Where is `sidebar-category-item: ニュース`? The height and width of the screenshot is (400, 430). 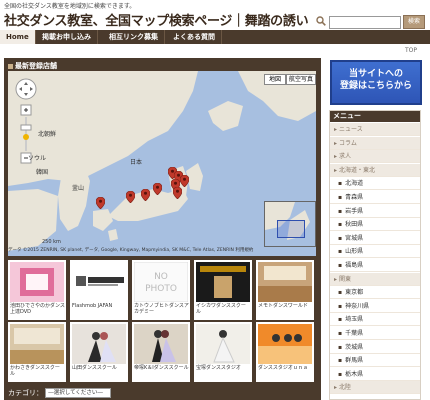
sidebar-category-item: ニュース is located at coordinates (375, 129).